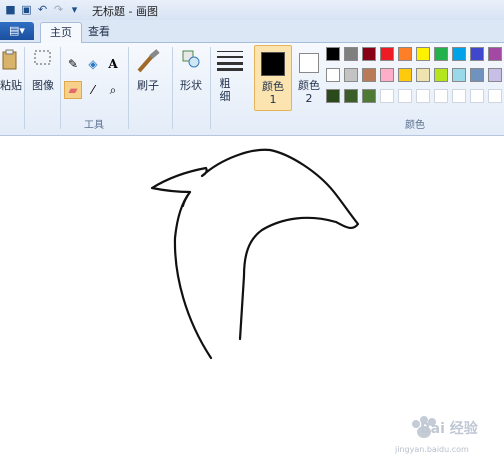 The image size is (504, 468). Describe the element at coordinates (9, 59) in the screenshot. I see `paste-icon` at that location.